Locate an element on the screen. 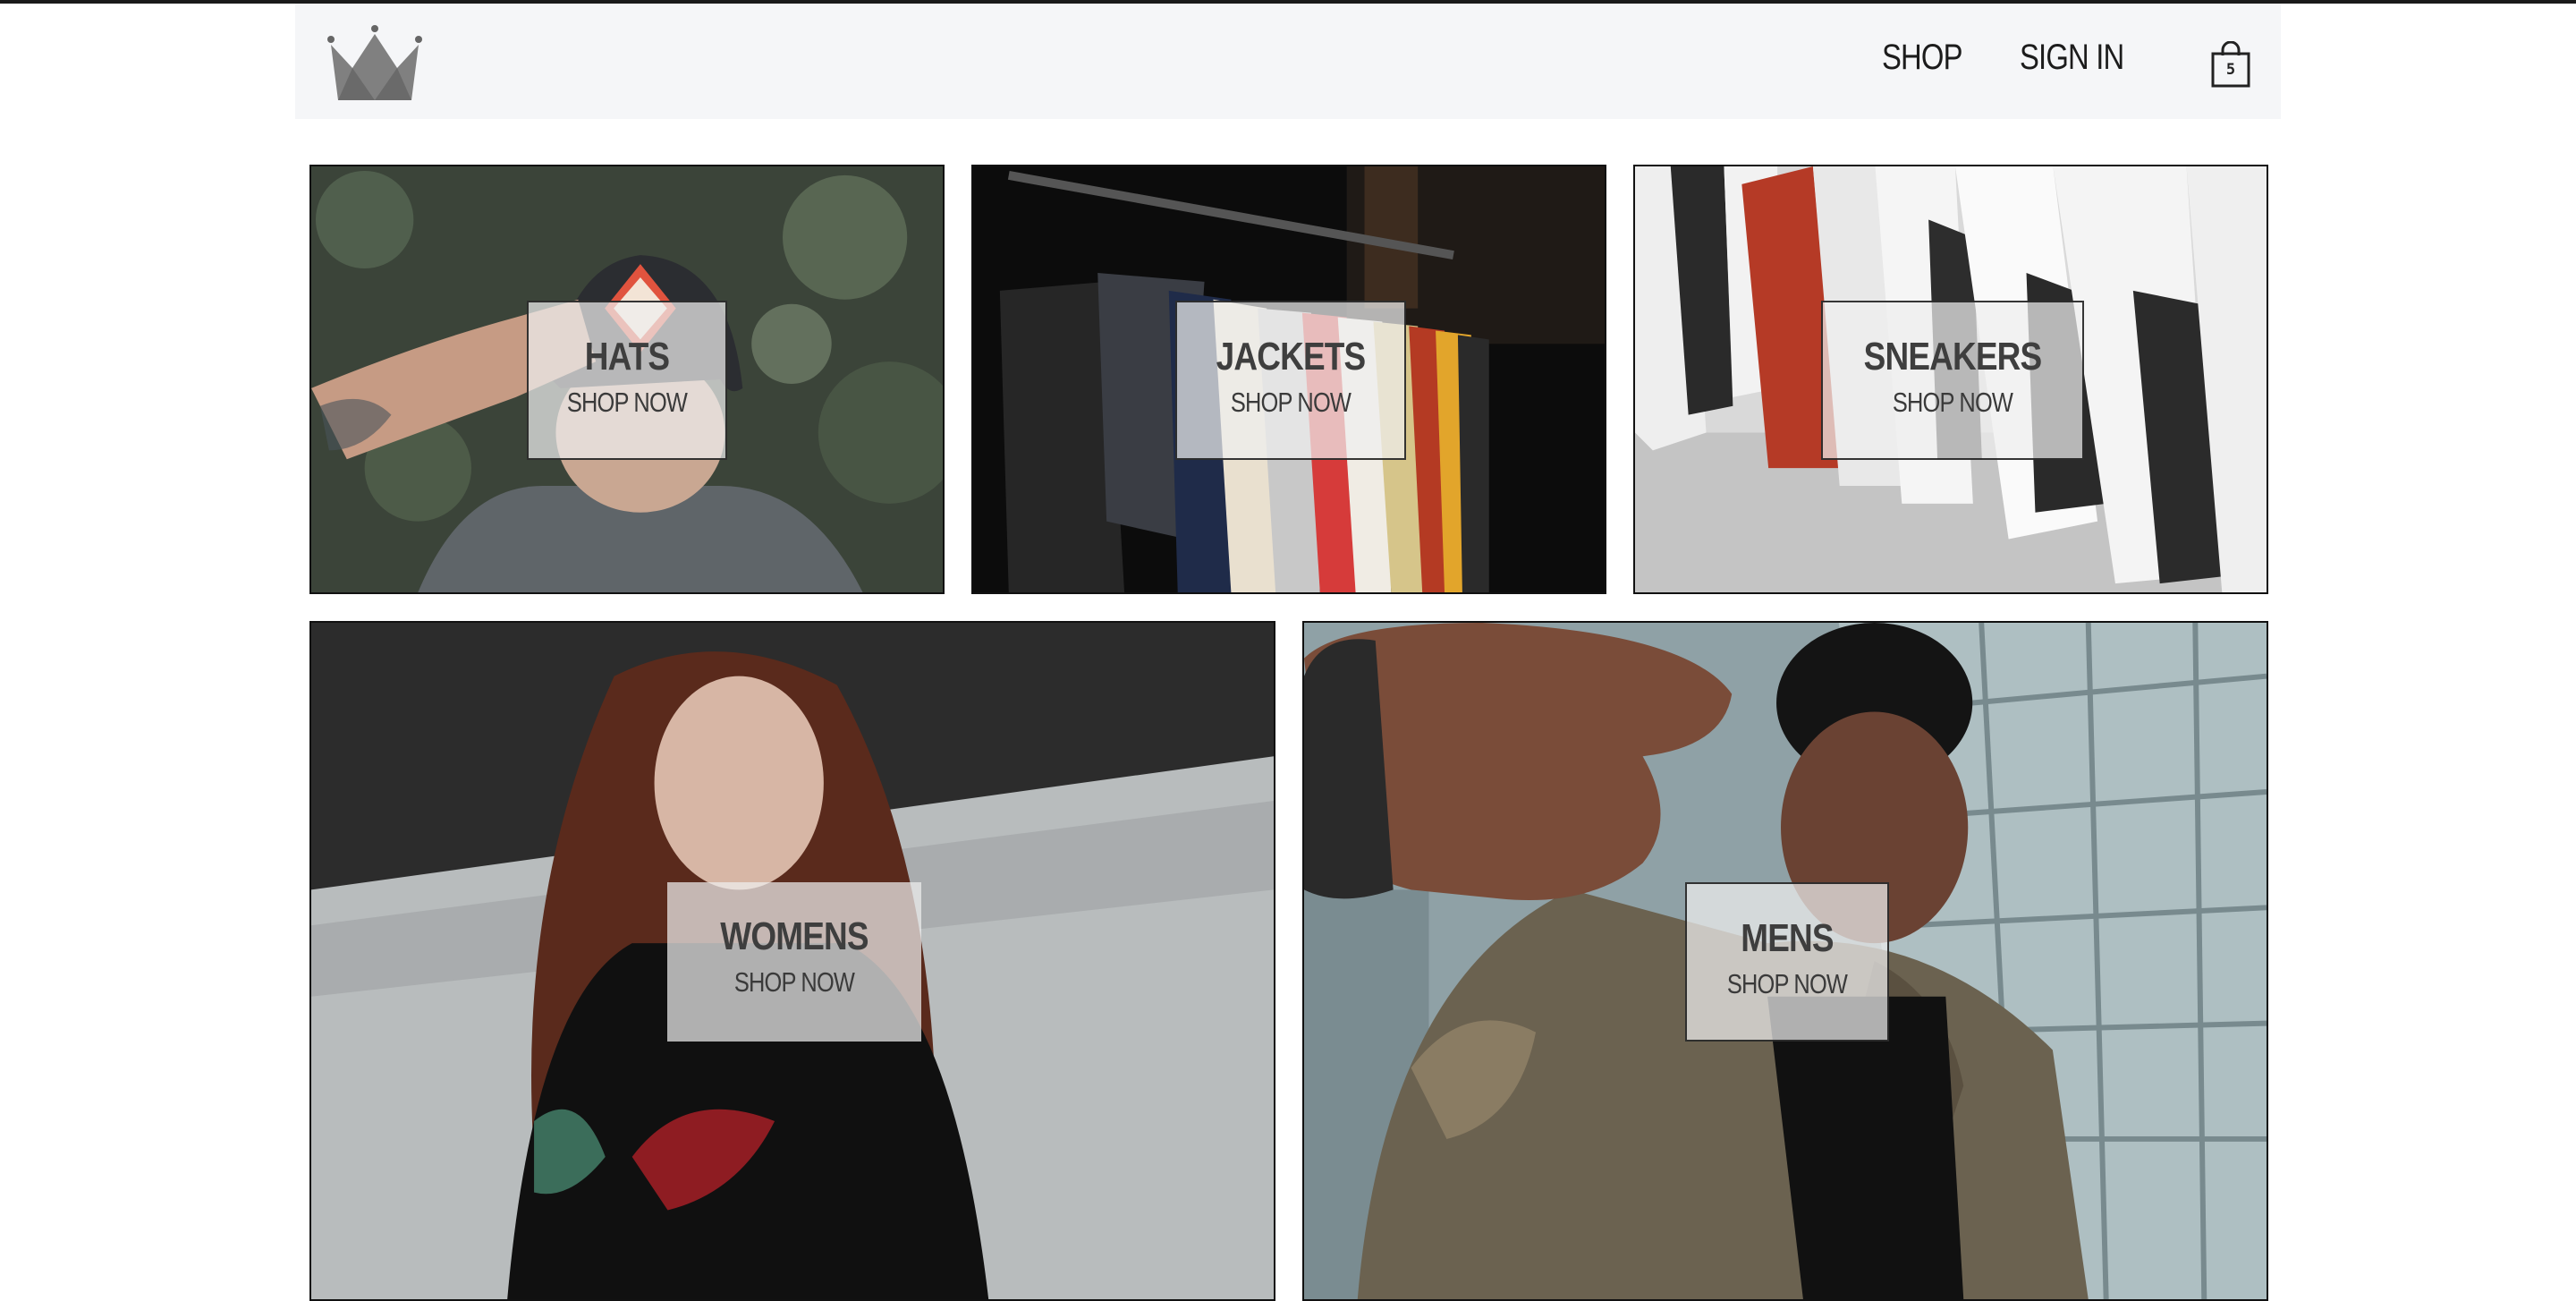  jackets-shop-now: SHOP NOW is located at coordinates (1291, 403).